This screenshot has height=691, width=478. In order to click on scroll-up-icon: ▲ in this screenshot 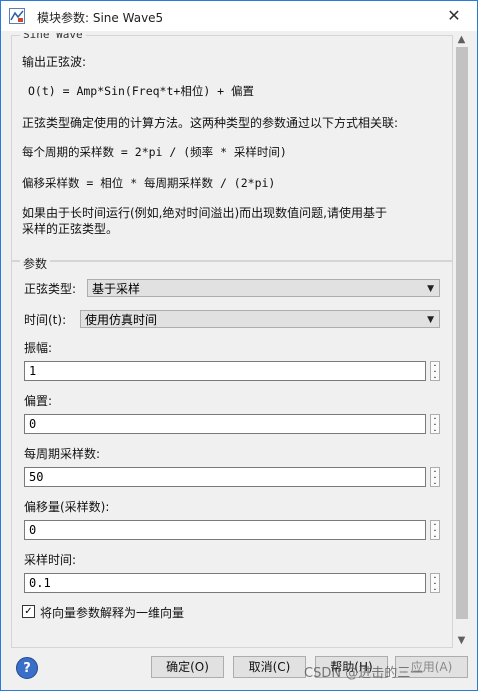, I will do `click(461, 40)`.